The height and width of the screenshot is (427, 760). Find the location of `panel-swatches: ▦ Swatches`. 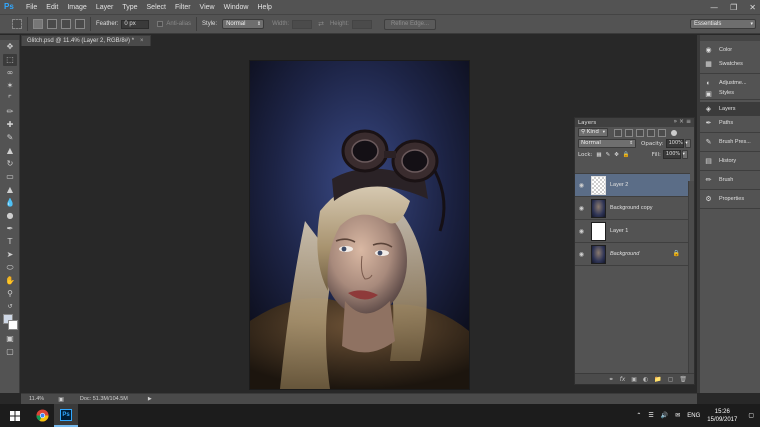

panel-swatches: ▦ Swatches is located at coordinates (730, 64).